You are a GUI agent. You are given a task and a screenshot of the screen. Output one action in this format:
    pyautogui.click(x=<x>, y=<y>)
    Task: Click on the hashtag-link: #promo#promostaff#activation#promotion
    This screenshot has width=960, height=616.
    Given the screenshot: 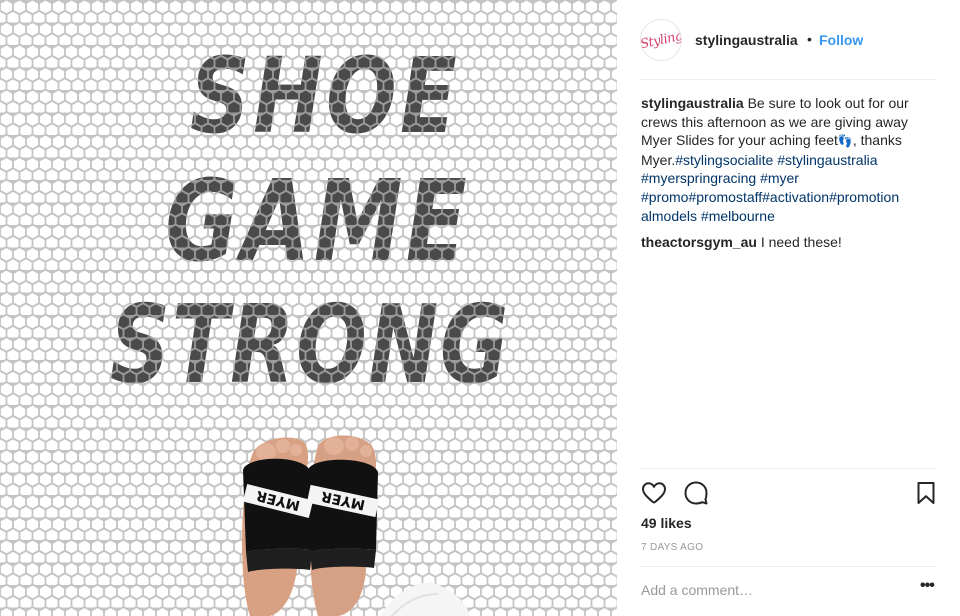 What is the action you would take?
    pyautogui.click(x=770, y=197)
    